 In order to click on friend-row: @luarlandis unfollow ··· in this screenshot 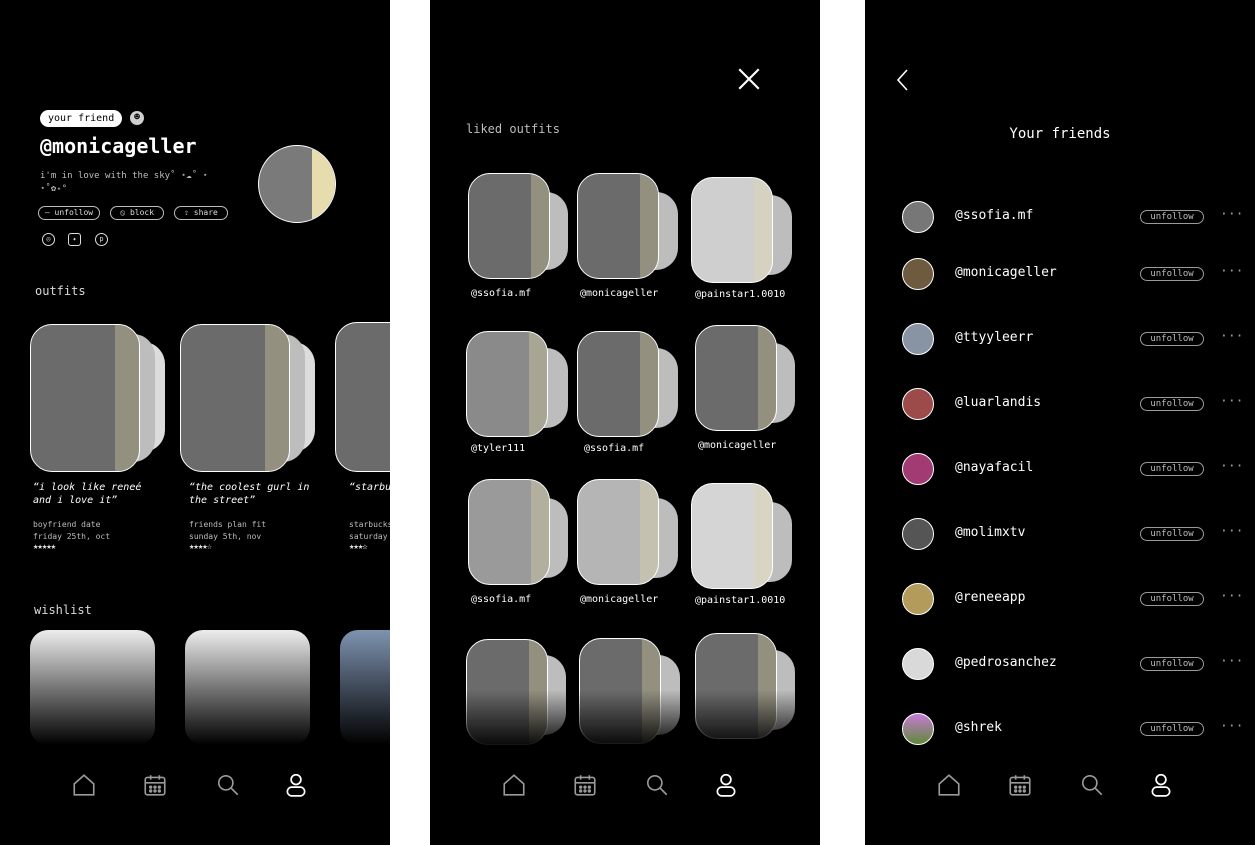, I will do `click(1060, 404)`.